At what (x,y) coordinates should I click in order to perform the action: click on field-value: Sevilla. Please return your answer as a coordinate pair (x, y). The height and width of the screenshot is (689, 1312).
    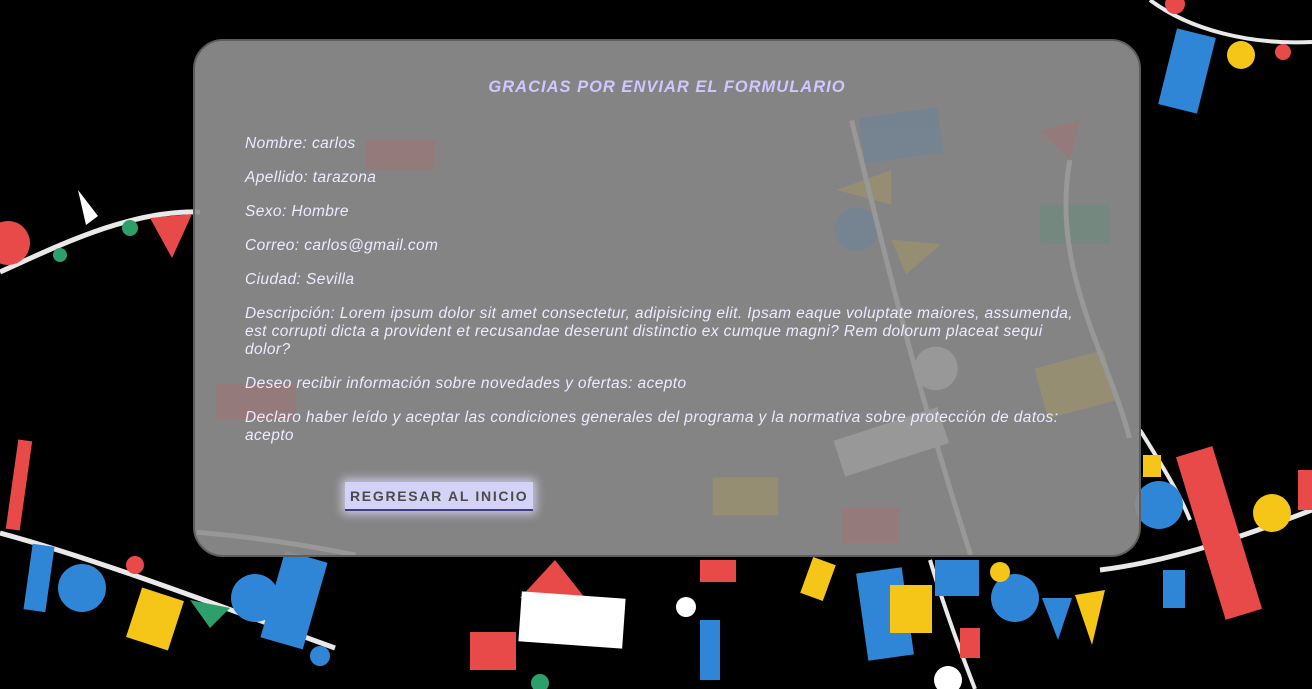
    Looking at the image, I should click on (330, 279).